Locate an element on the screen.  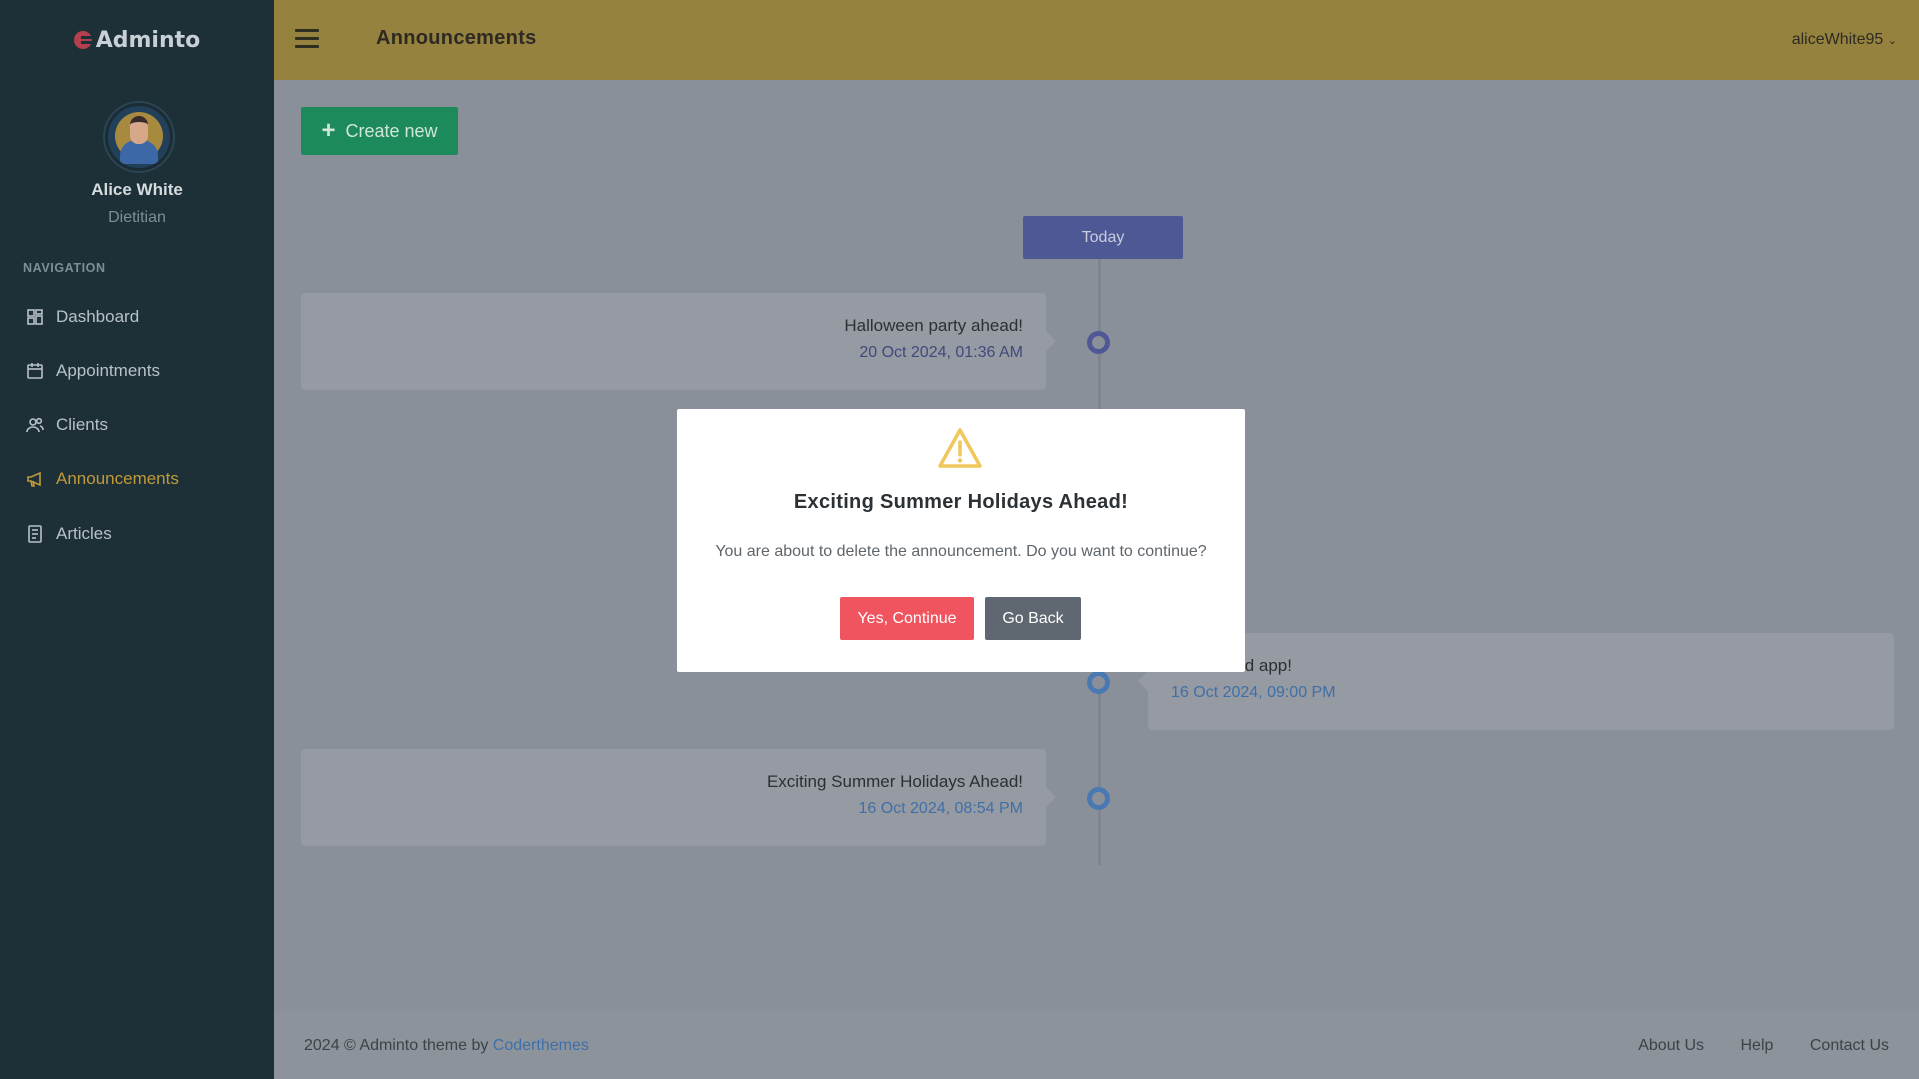
sidebar-item-announcements: Announcements is located at coordinates (102, 479).